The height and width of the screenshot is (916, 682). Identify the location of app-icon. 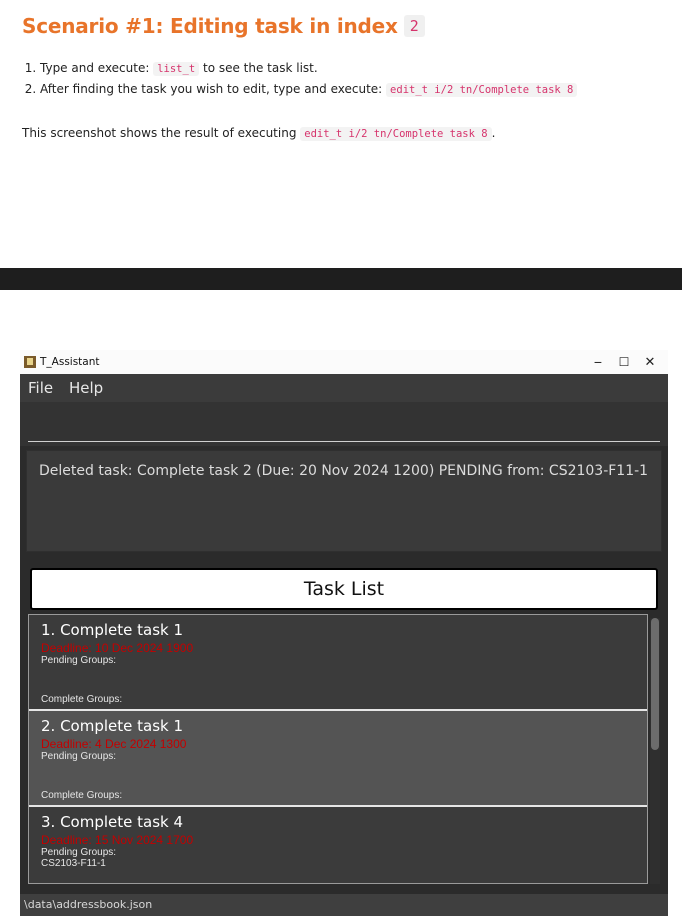
(30, 362).